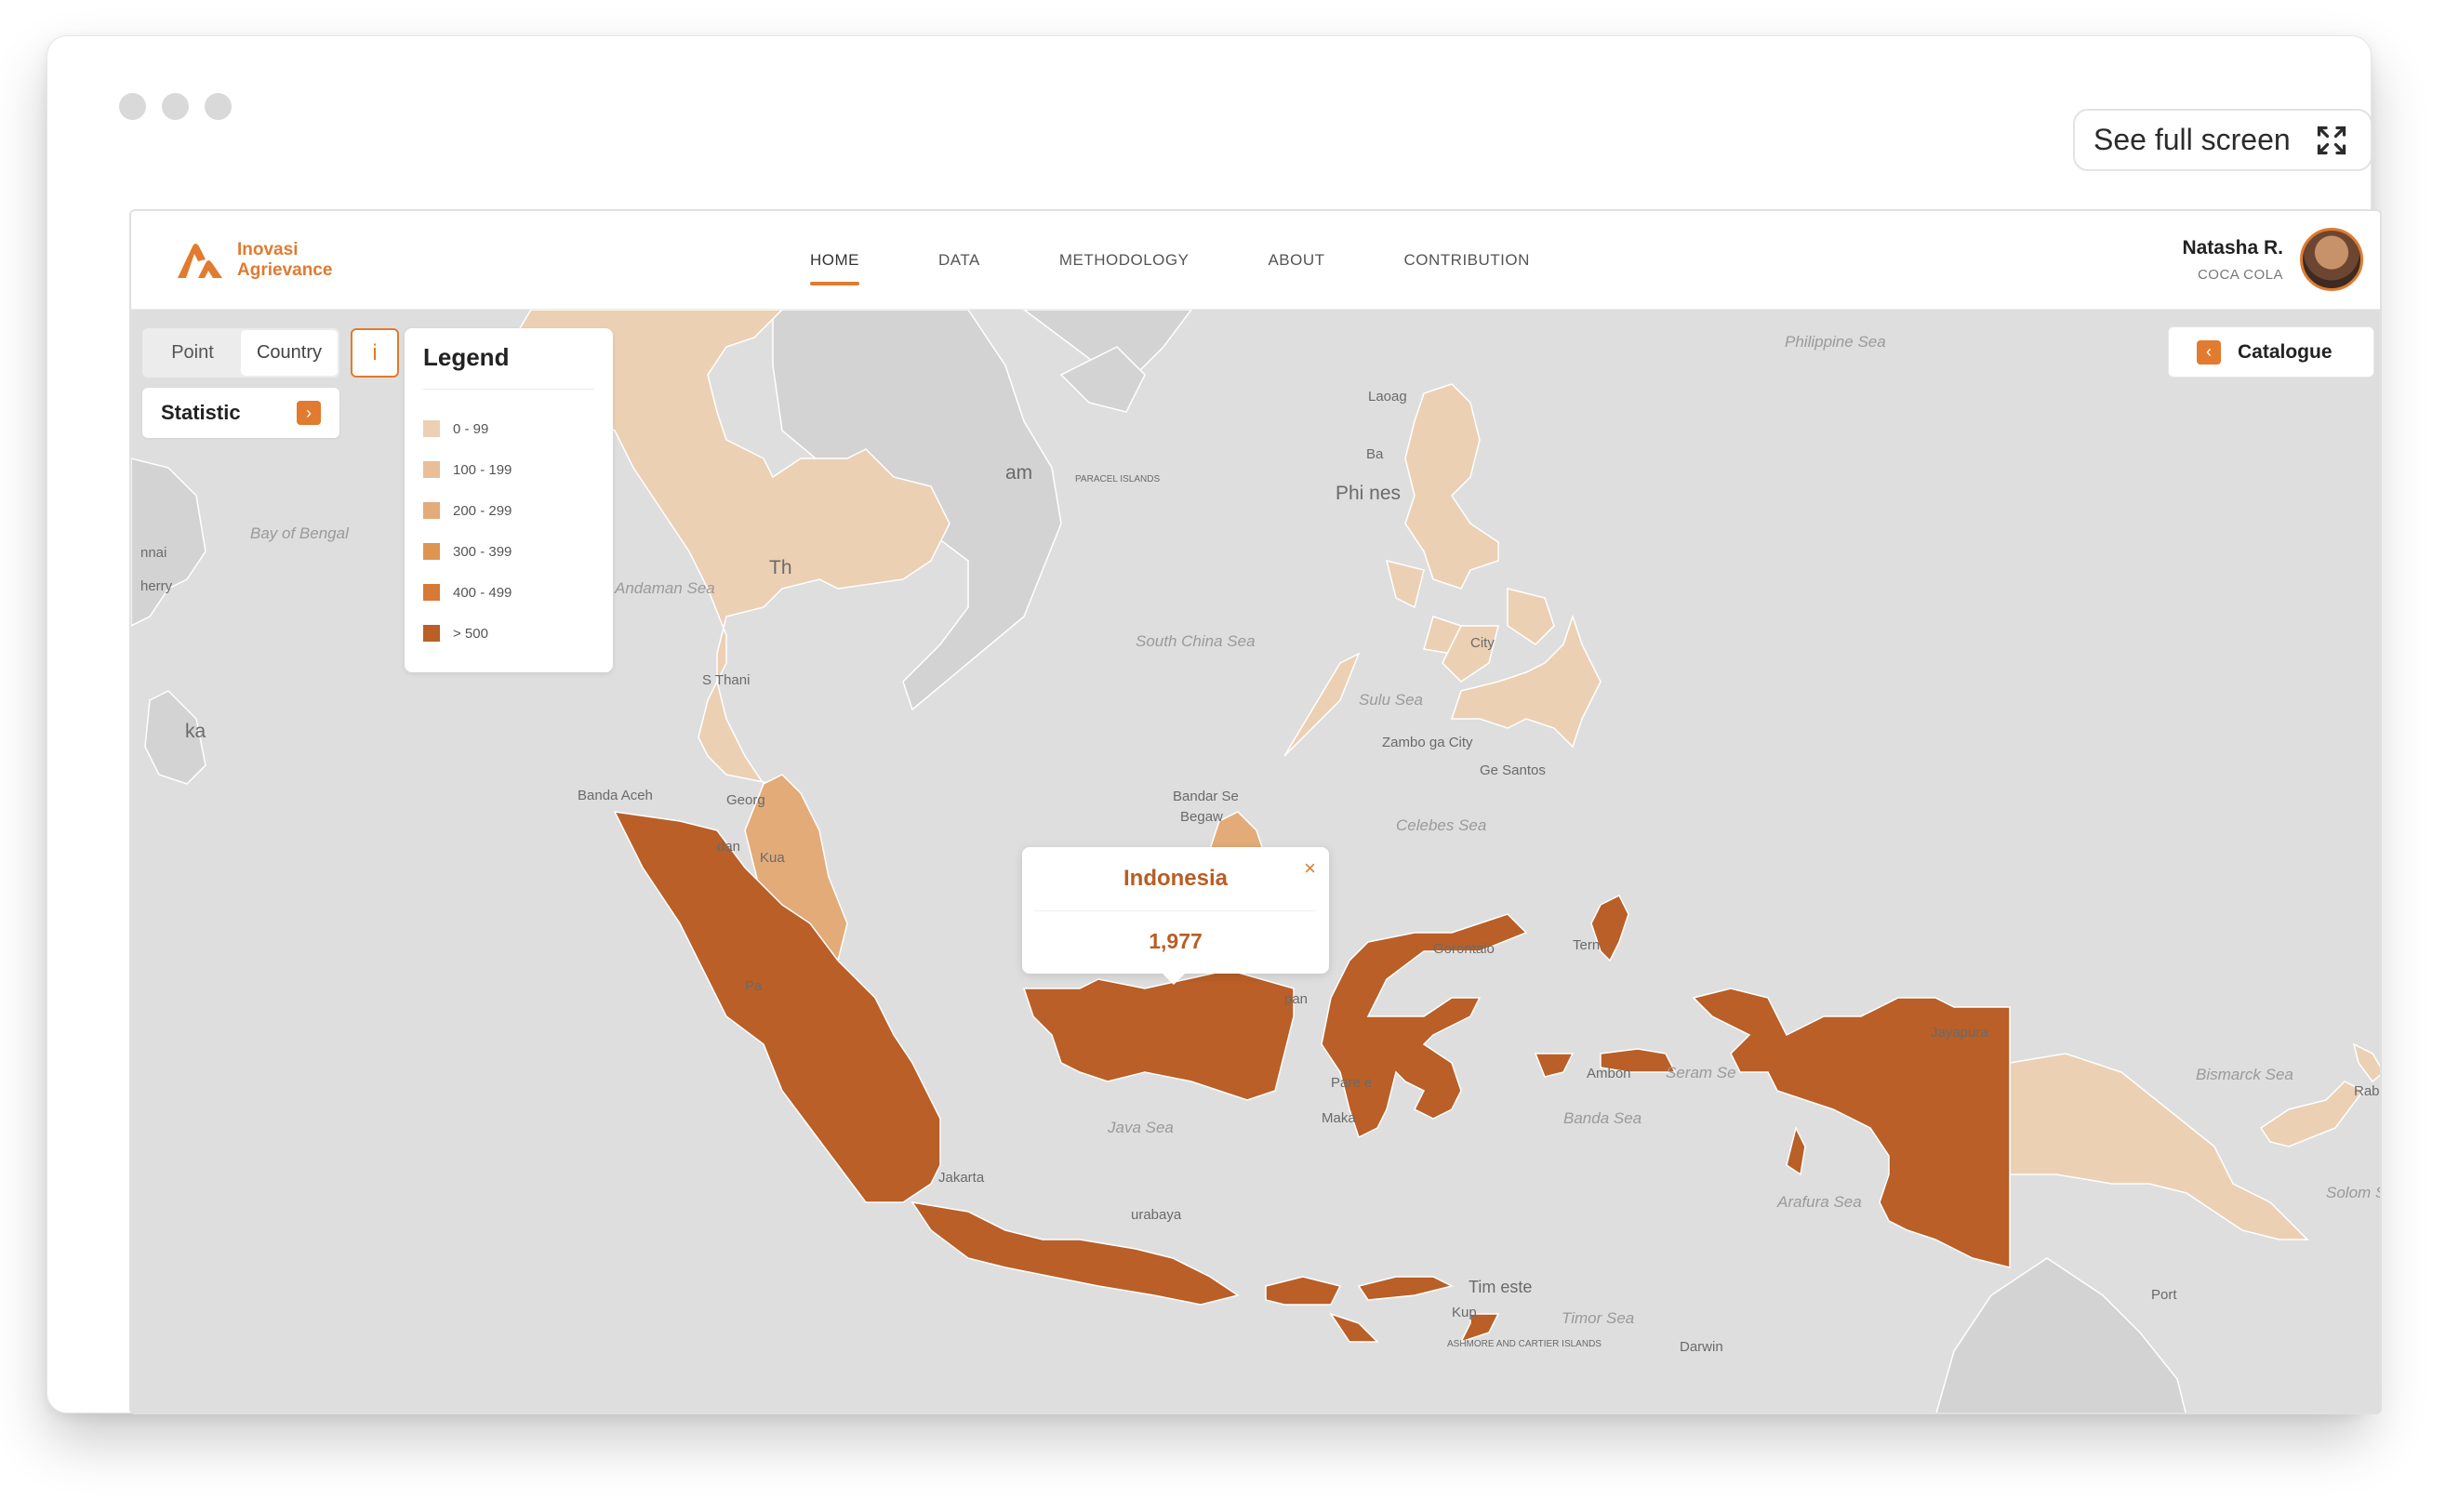 Image resolution: width=2459 pixels, height=1512 pixels. I want to click on user-company: COCA COLA, so click(2240, 274).